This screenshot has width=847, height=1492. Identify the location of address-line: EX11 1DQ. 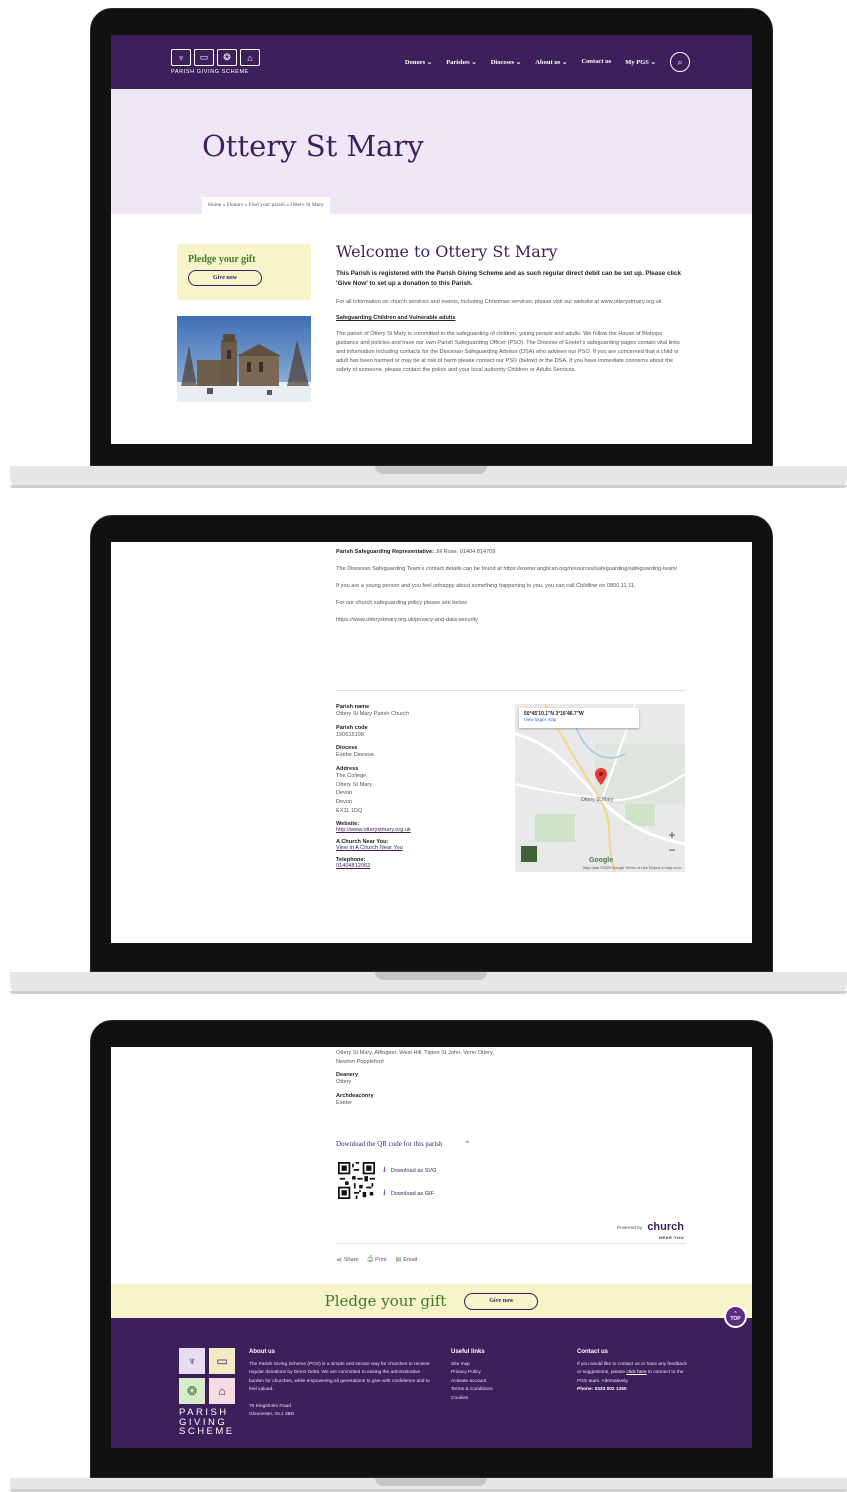
(349, 810).